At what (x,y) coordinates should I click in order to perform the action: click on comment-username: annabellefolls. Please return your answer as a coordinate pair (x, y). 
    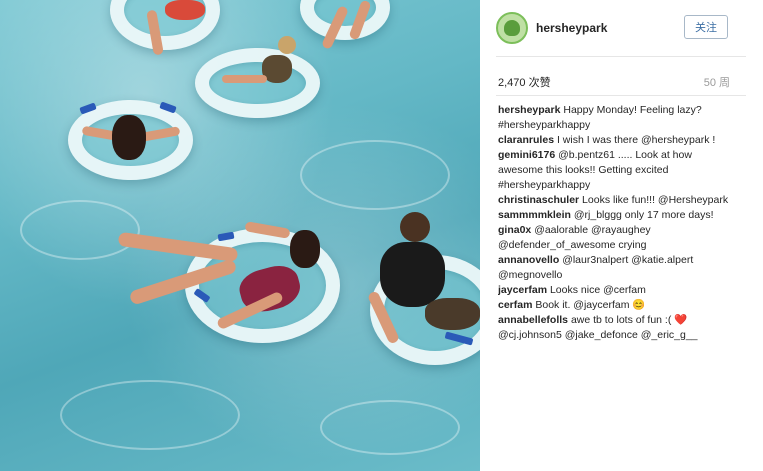
    Looking at the image, I should click on (533, 320).